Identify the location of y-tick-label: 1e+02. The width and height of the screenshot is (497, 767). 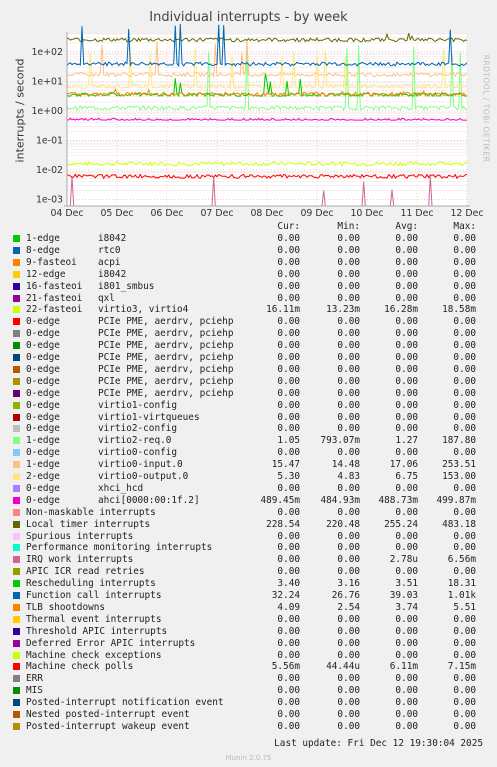
(47, 52).